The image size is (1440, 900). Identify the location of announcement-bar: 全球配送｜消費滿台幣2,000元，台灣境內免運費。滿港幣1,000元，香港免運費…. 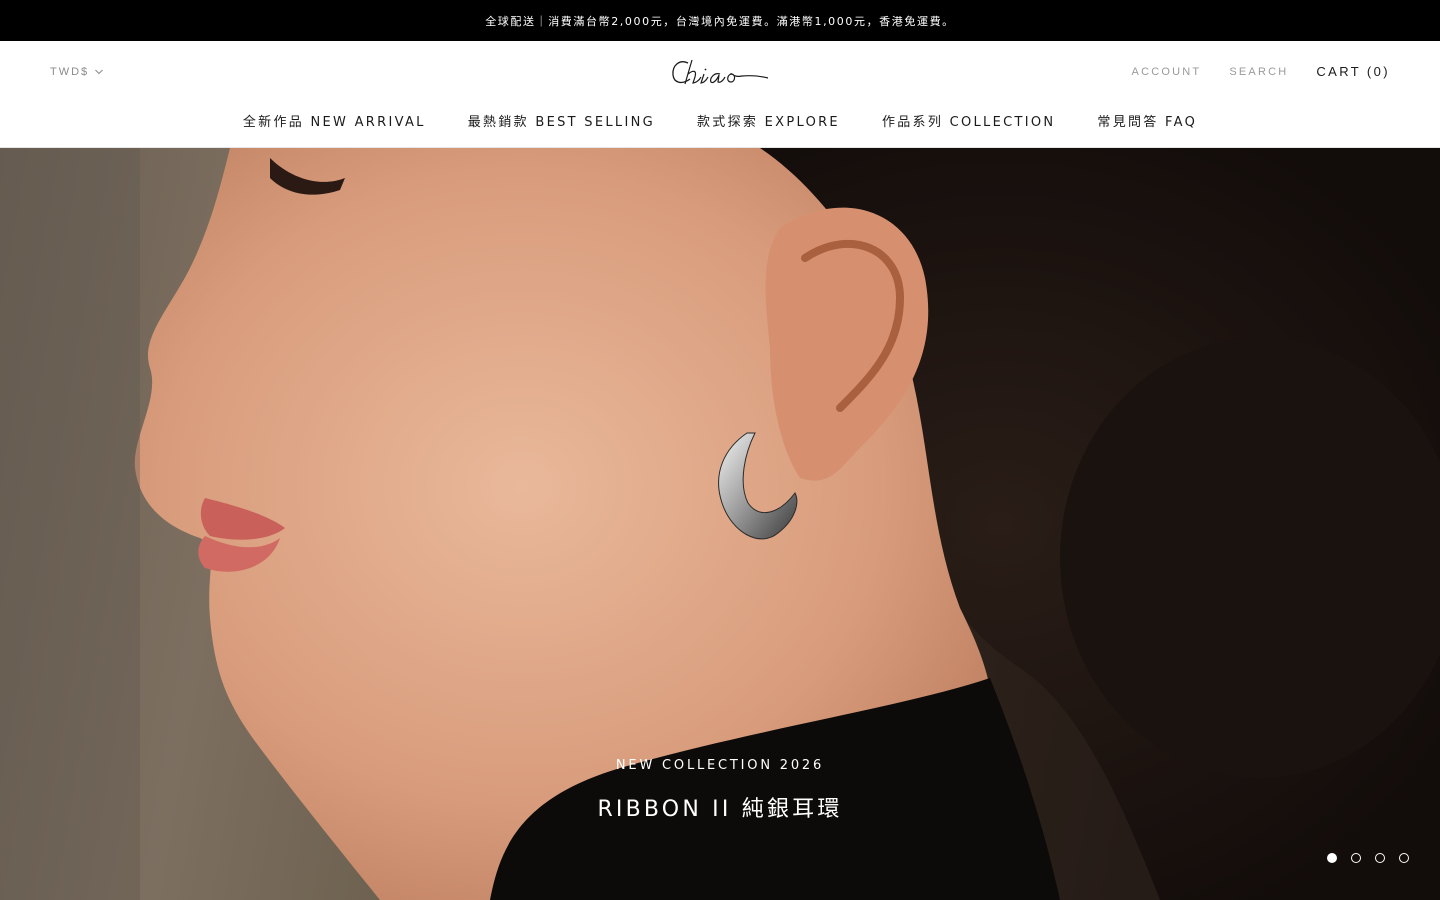
(720, 20).